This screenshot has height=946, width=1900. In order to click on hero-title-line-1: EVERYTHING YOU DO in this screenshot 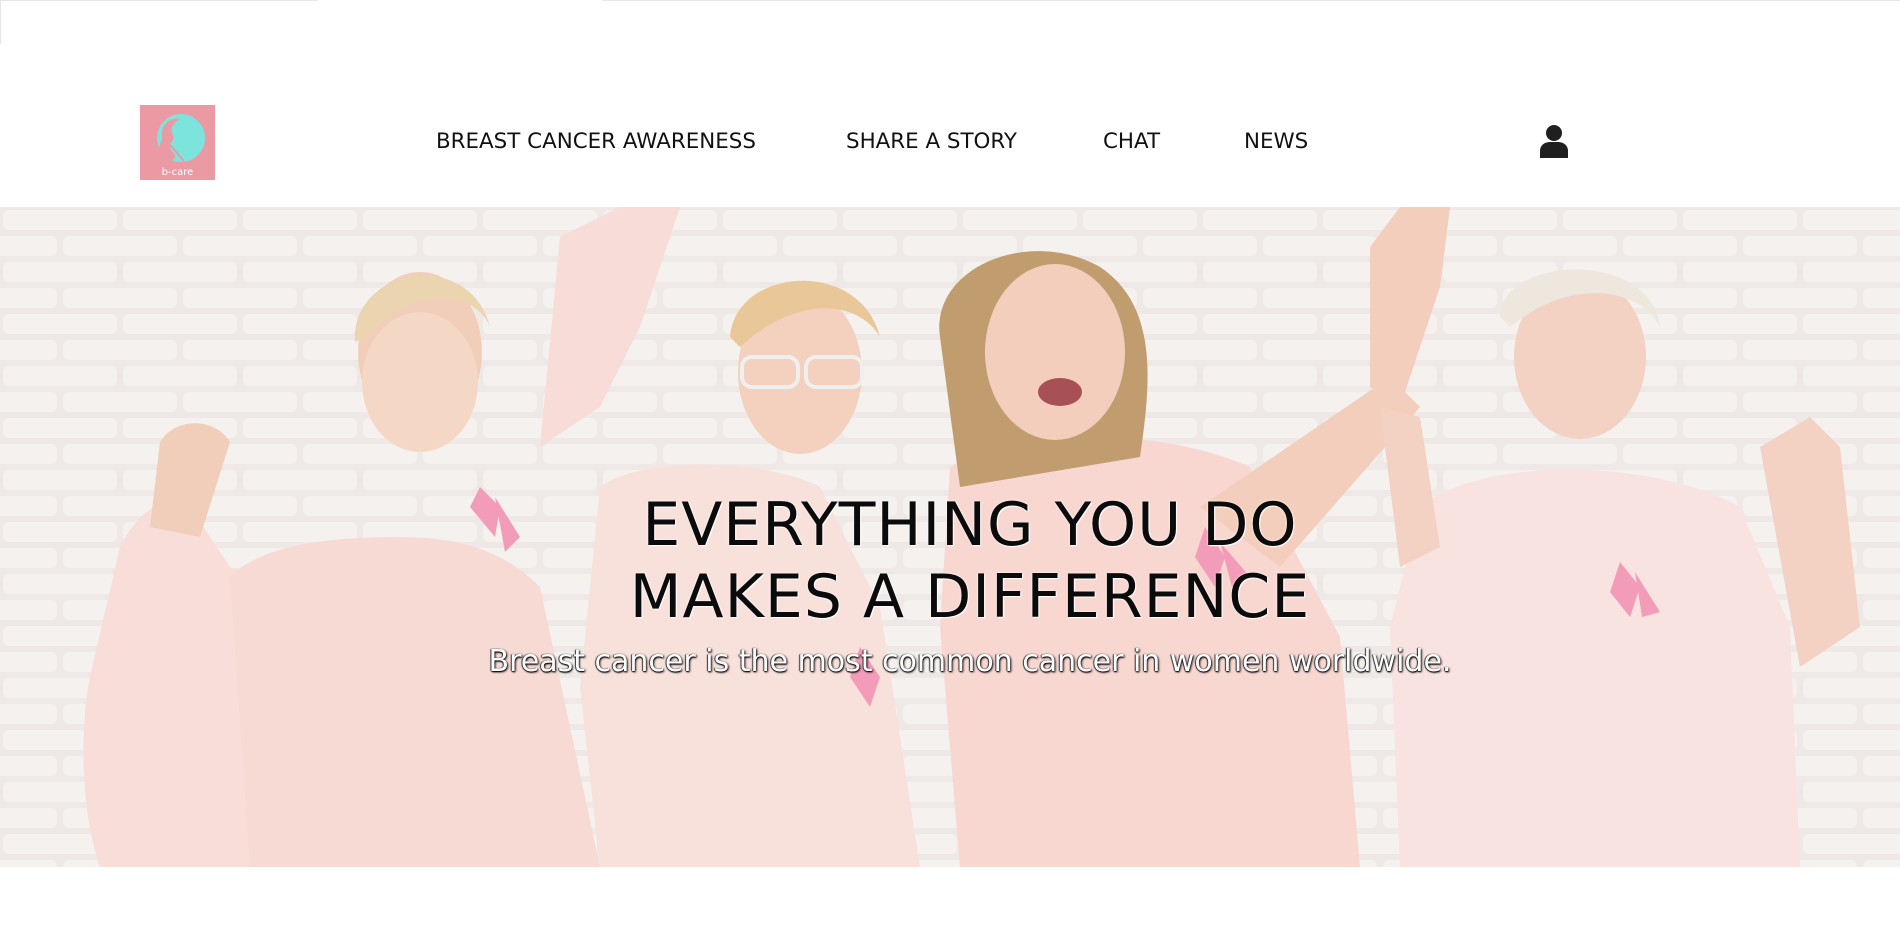, I will do `click(970, 525)`.